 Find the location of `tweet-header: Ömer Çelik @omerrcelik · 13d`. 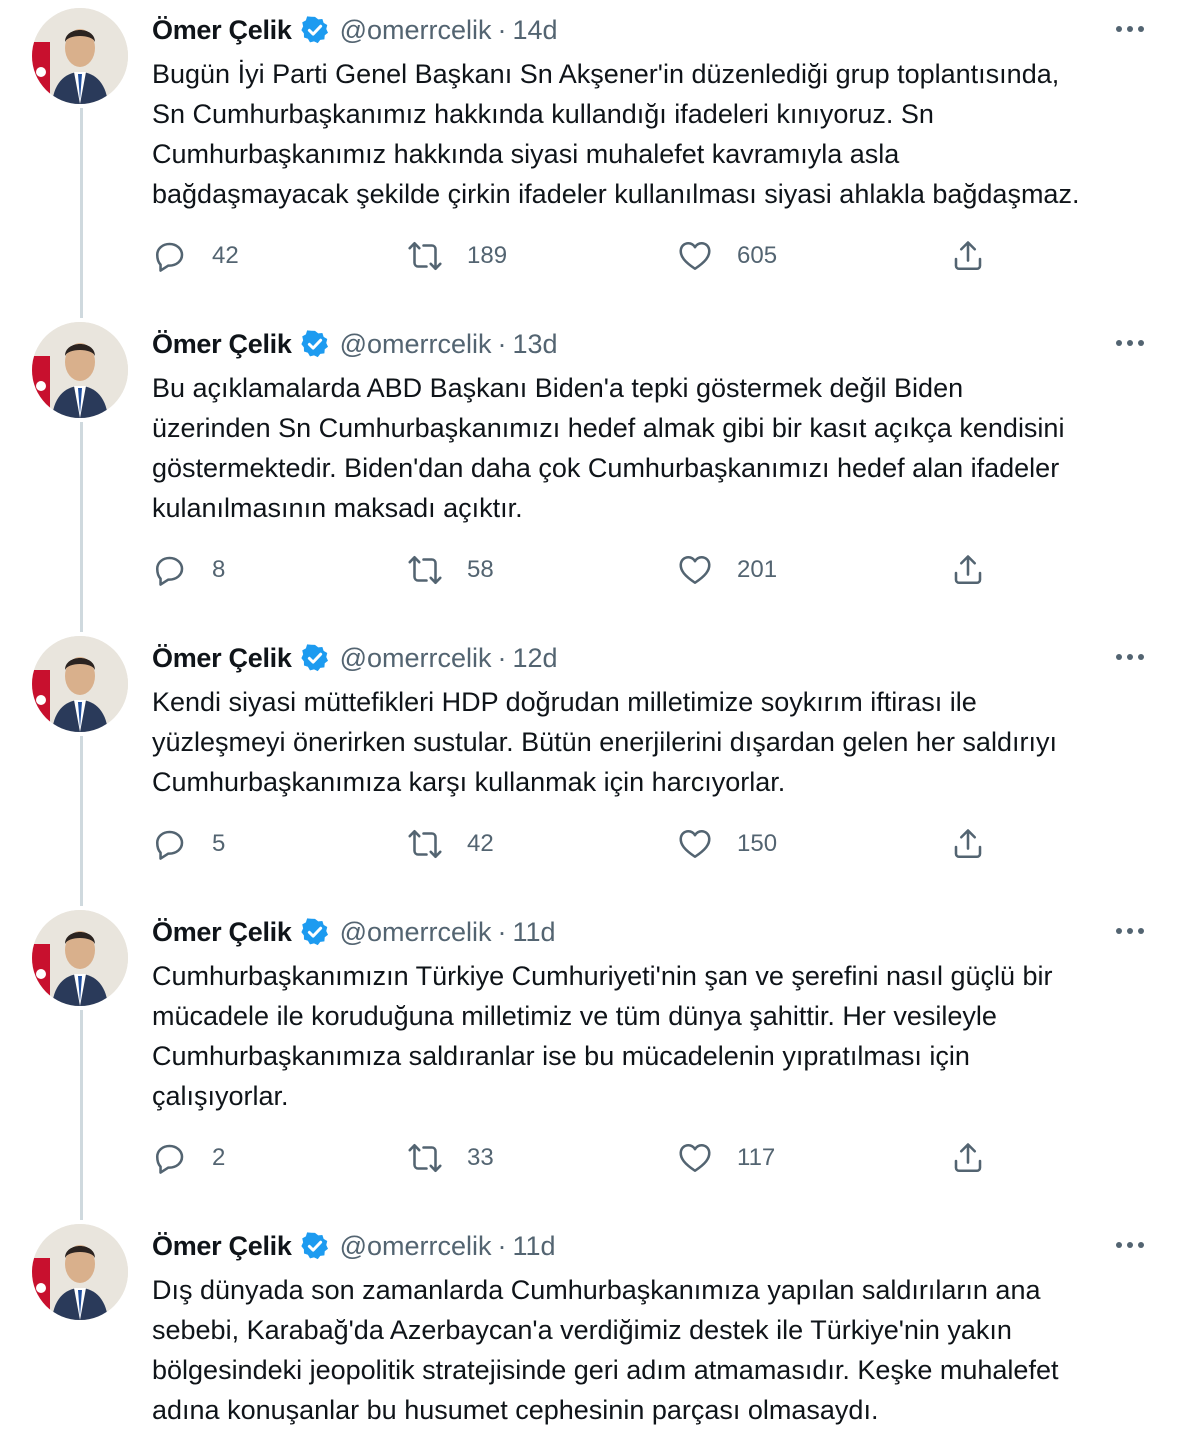

tweet-header: Ömer Çelik @omerrcelik · 13d is located at coordinates (355, 344).